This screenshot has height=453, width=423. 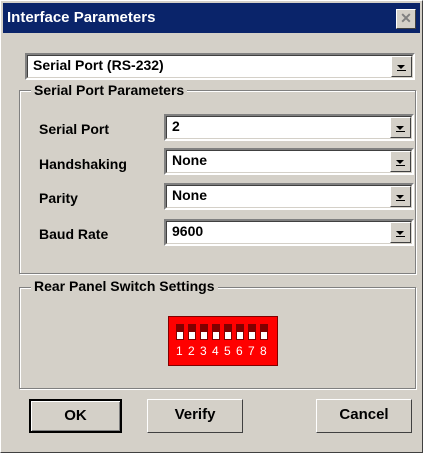 What do you see at coordinates (58, 198) in the screenshot?
I see `parity-label: Parity` at bounding box center [58, 198].